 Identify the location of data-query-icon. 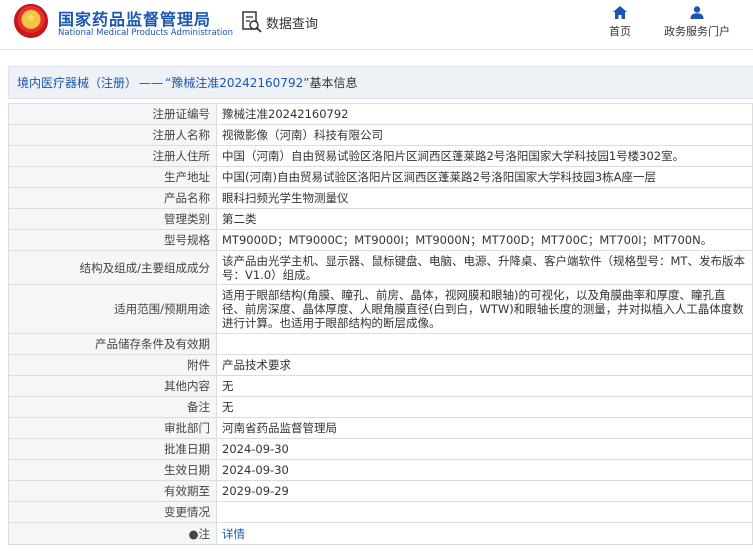
(252, 22).